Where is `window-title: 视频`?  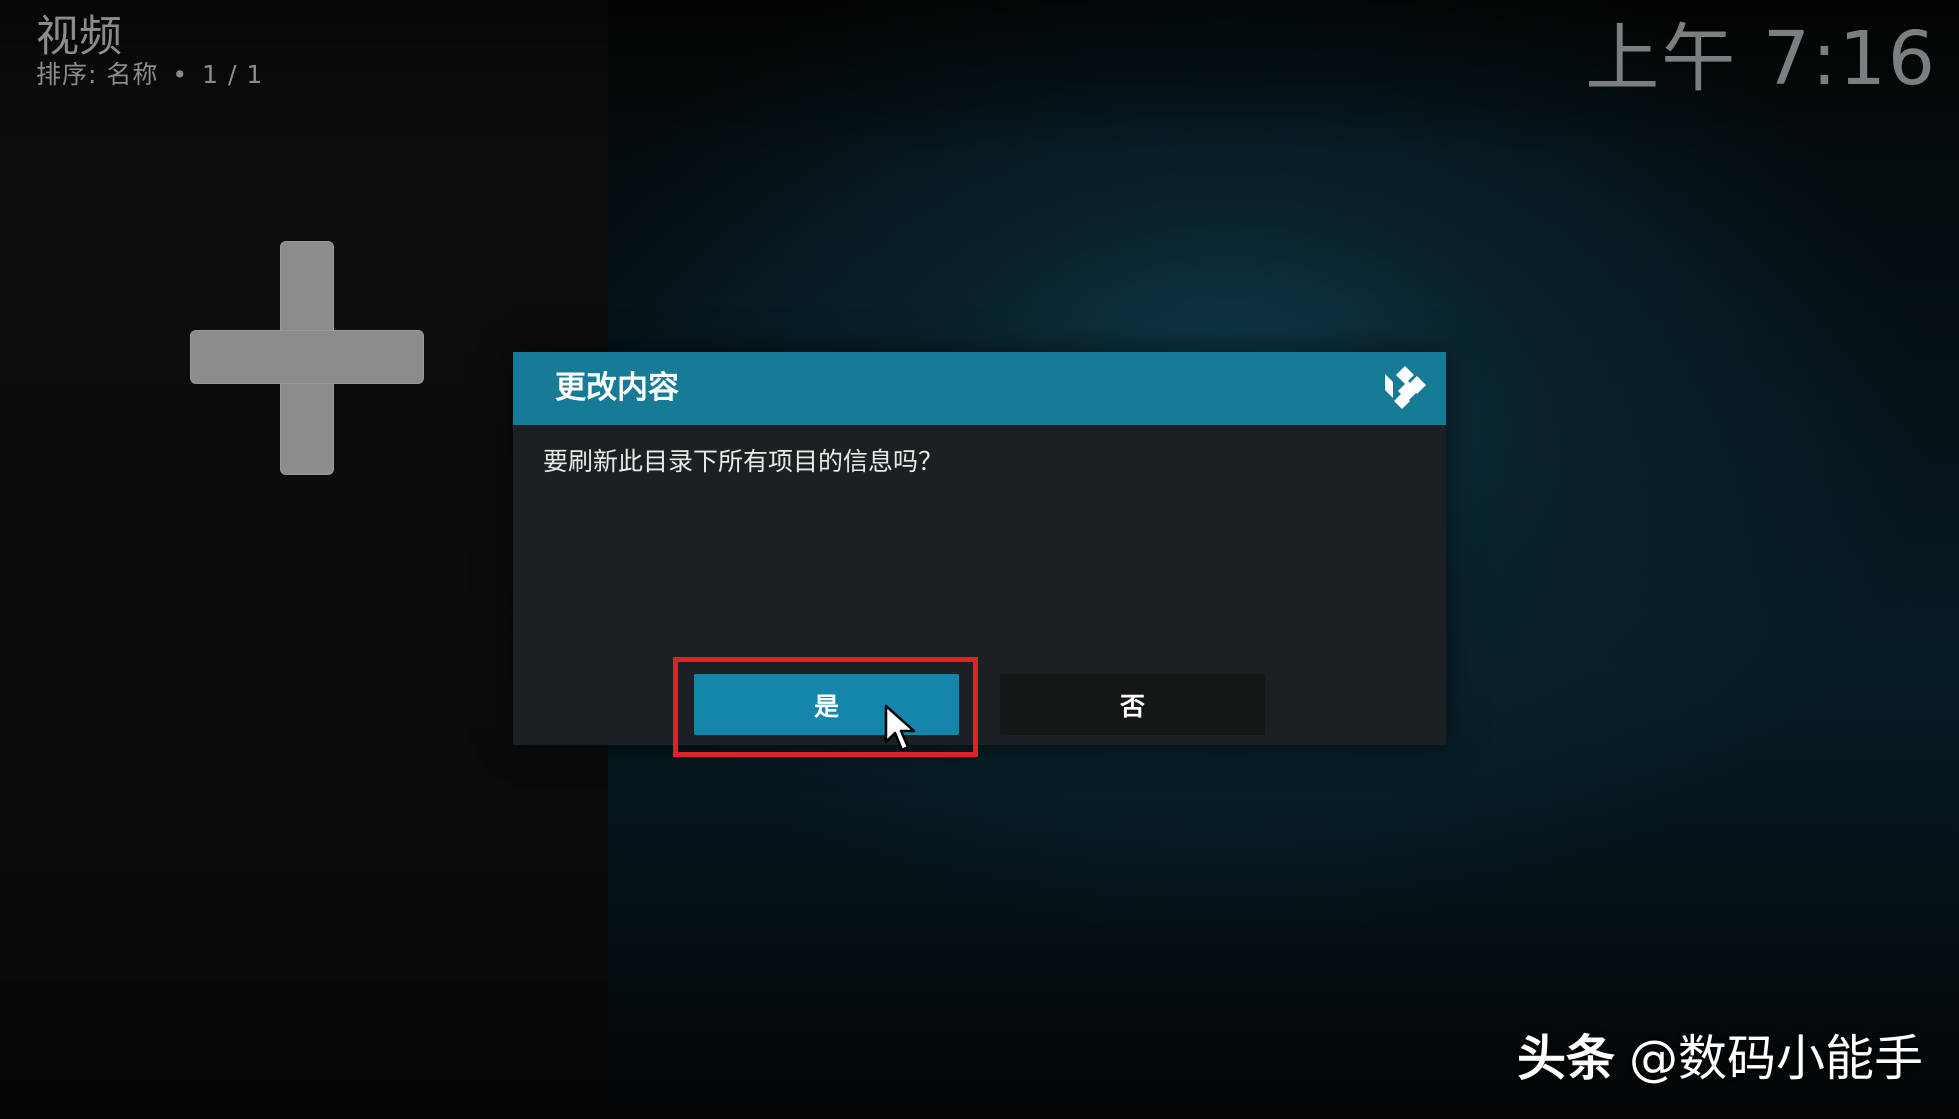 window-title: 视频 is located at coordinates (79, 37).